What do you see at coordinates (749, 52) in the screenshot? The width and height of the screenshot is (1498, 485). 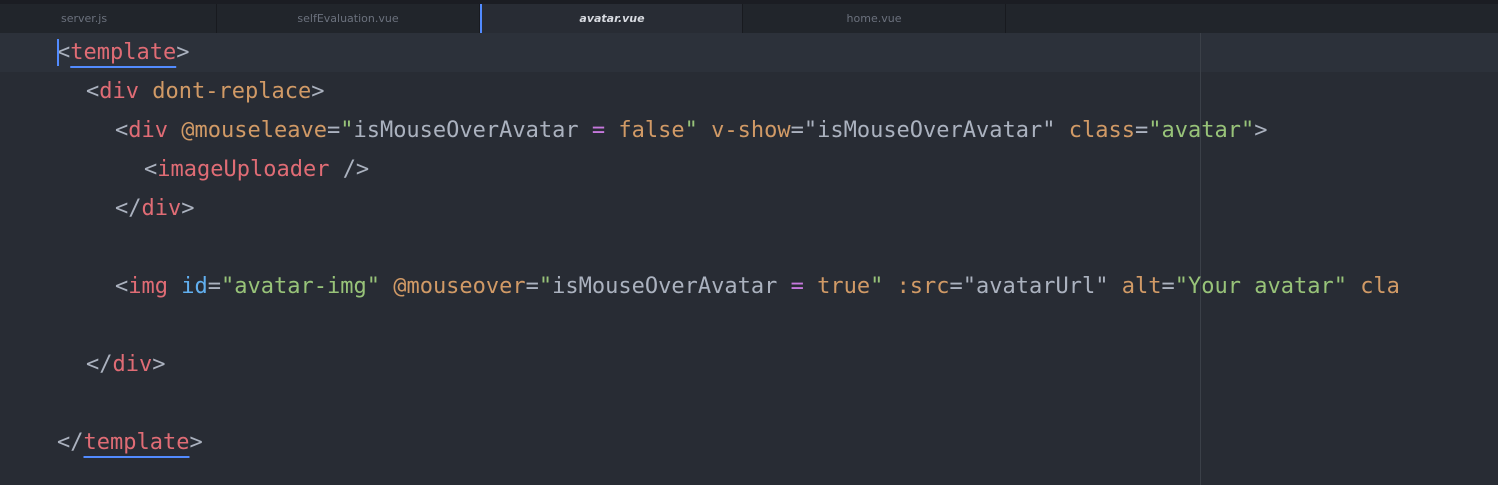 I see `current-line-highlight` at bounding box center [749, 52].